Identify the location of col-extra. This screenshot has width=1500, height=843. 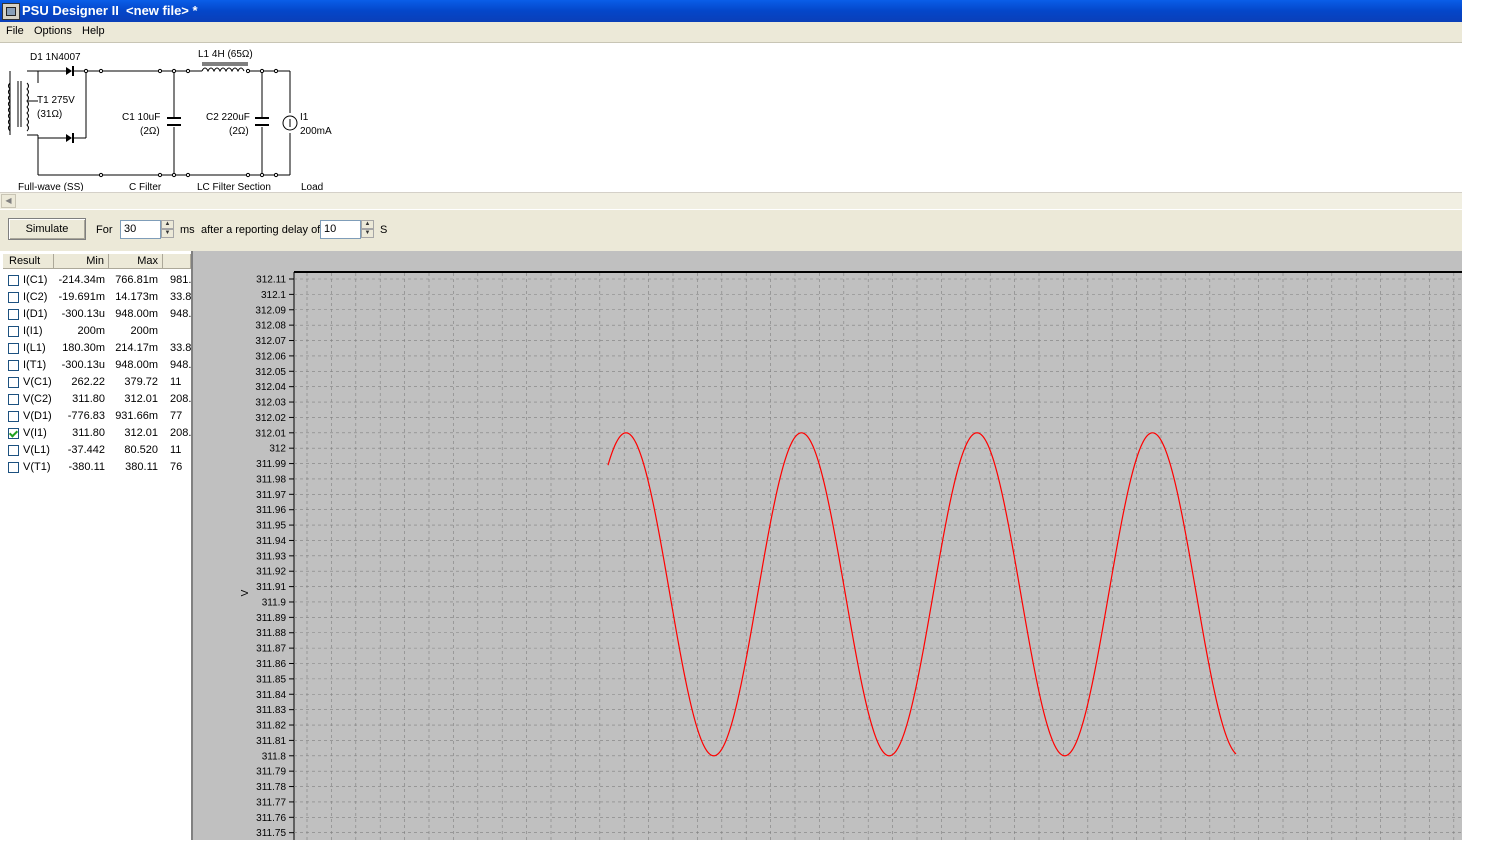
(177, 261).